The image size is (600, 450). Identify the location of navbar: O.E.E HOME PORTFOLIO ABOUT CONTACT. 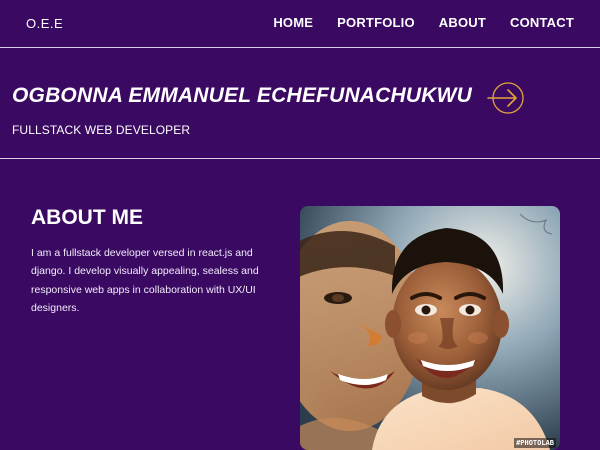
(300, 24).